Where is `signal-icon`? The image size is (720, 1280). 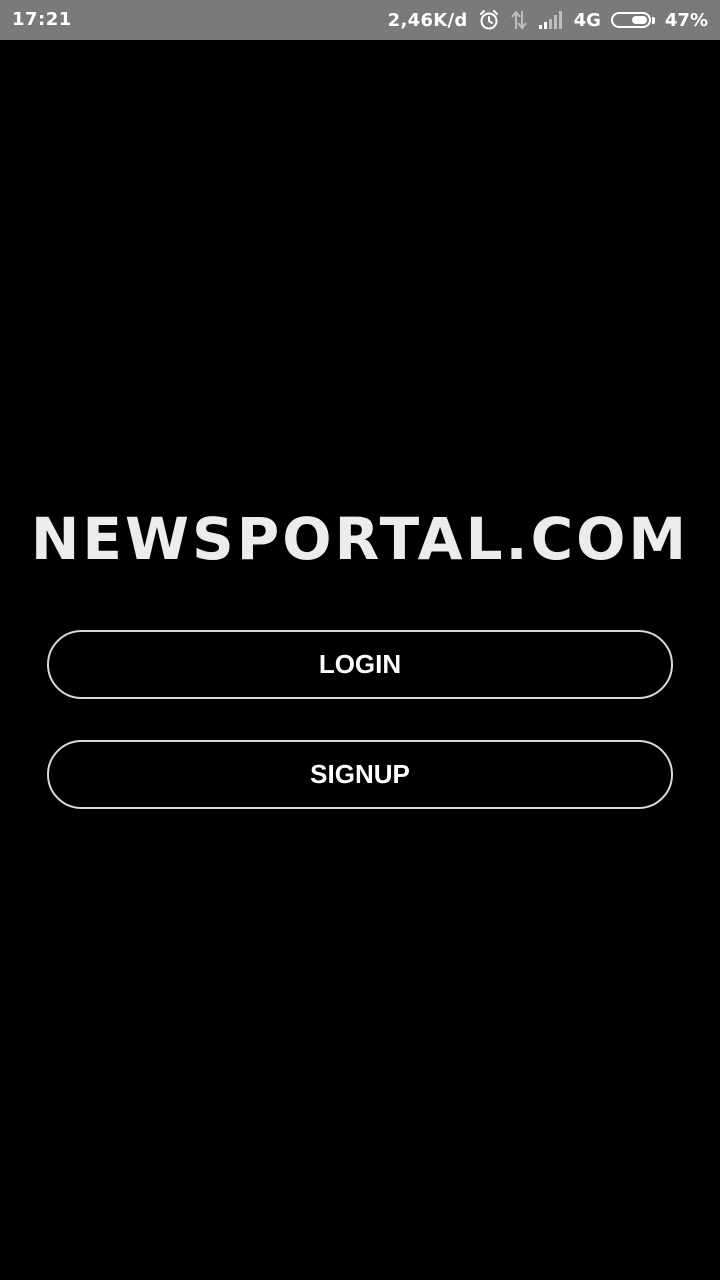 signal-icon is located at coordinates (551, 20).